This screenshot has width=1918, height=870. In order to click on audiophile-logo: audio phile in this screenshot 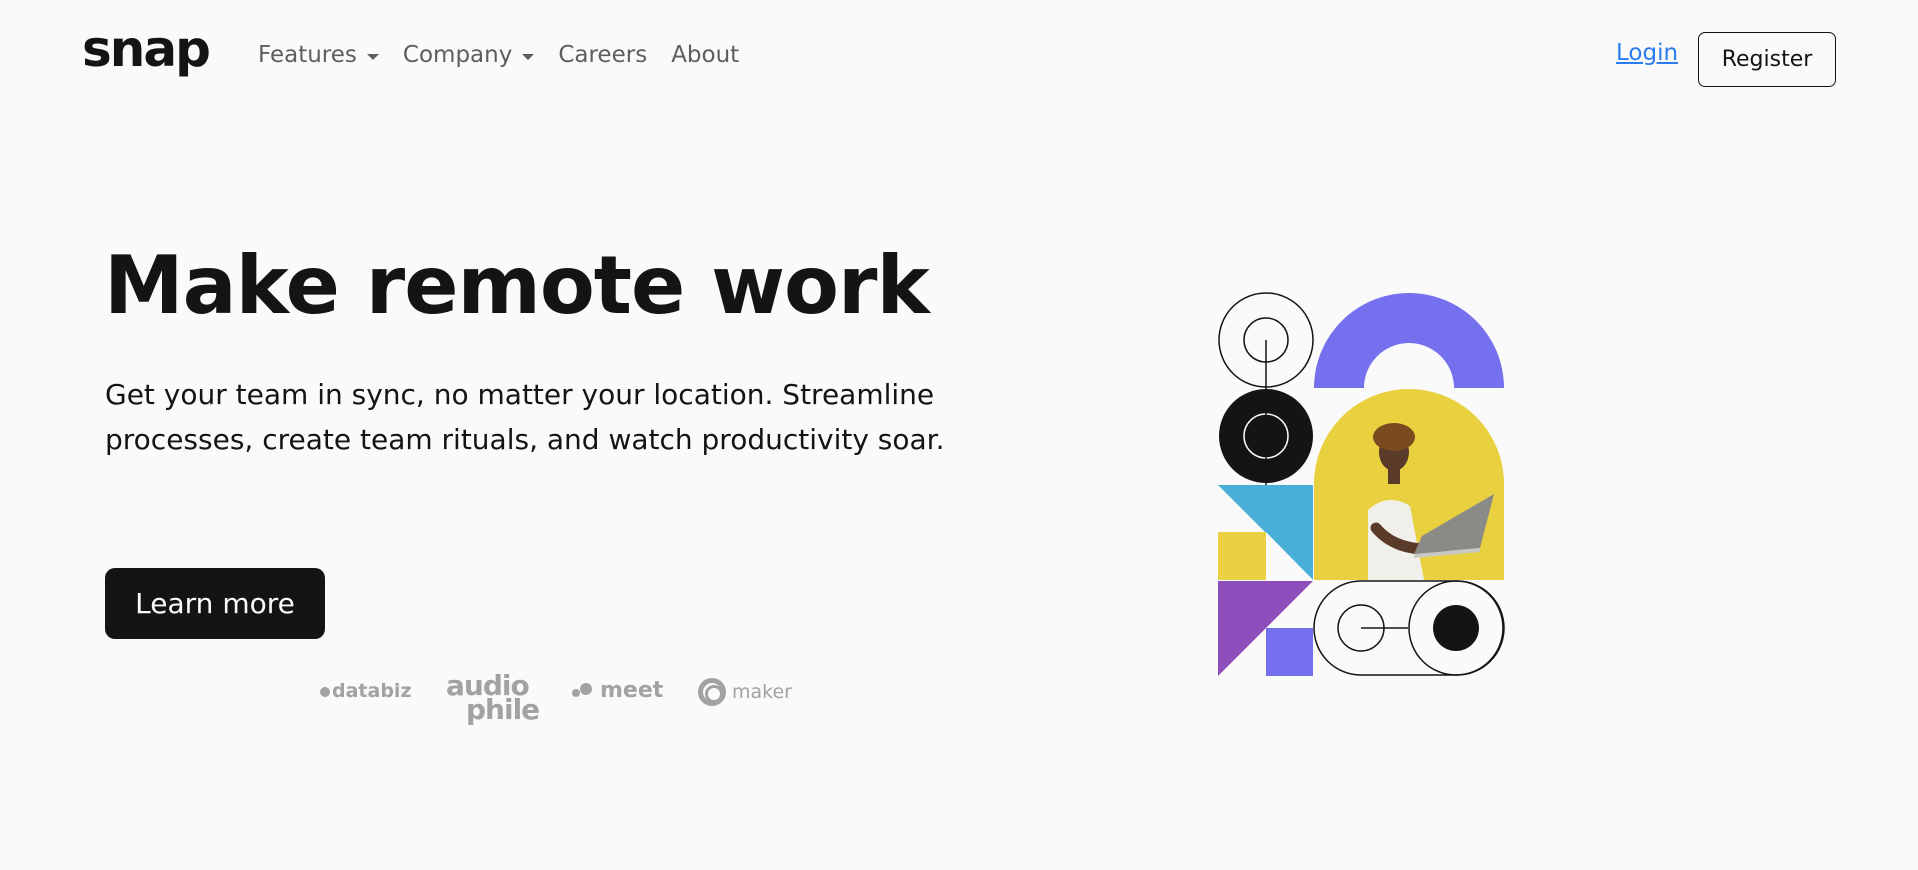, I will do `click(493, 699)`.